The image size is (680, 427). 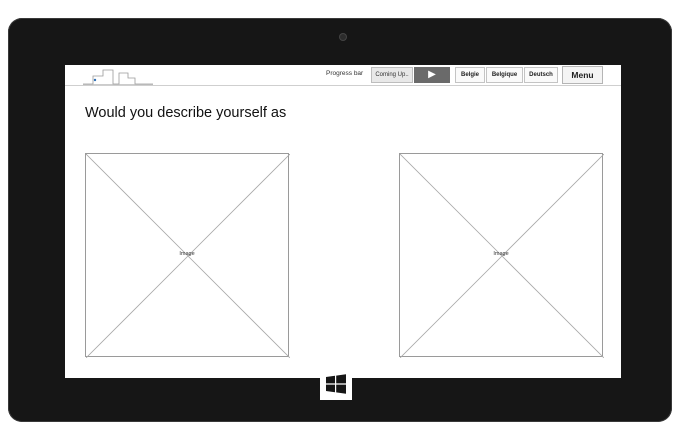 I want to click on image-option-left: Image, so click(x=187, y=255).